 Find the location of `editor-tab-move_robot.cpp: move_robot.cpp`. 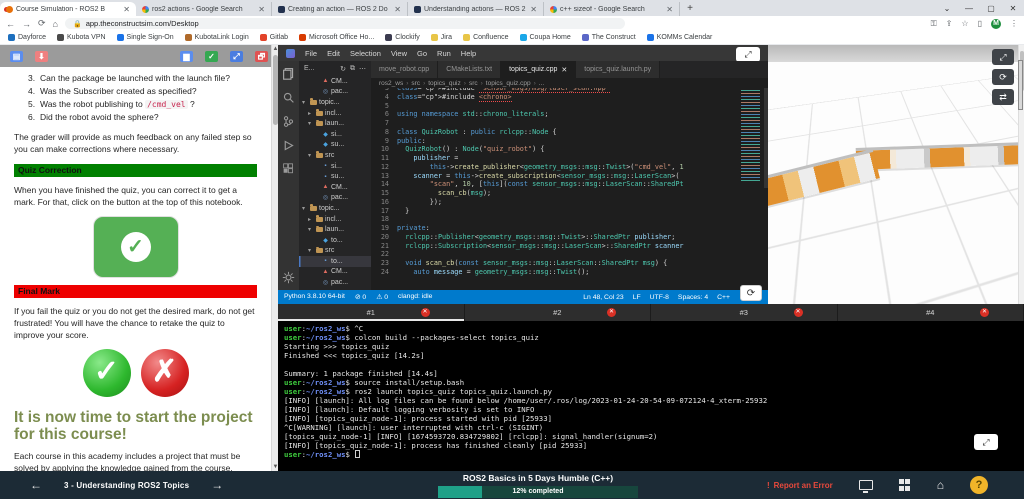

editor-tab-move_robot.cpp: move_robot.cpp is located at coordinates (405, 69).